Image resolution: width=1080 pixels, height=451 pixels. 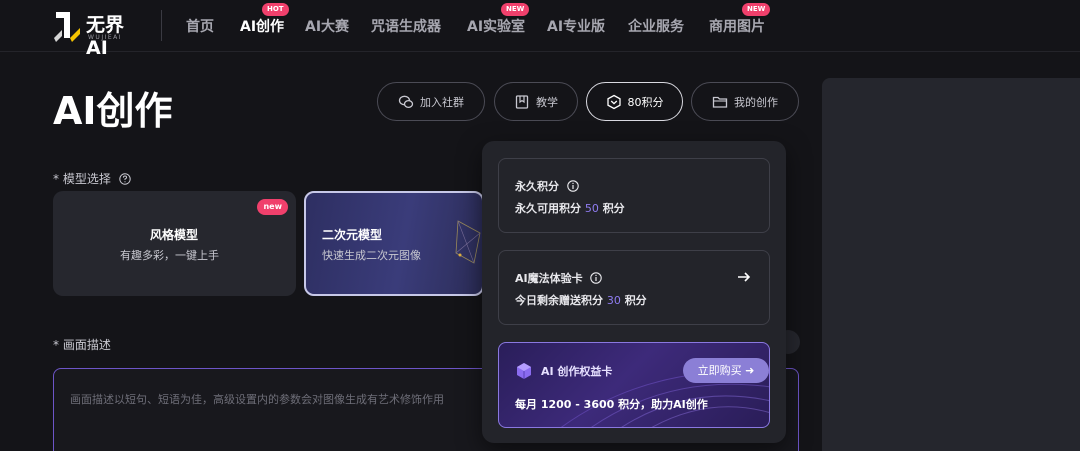 What do you see at coordinates (262, 26) in the screenshot?
I see `nav-item-ai-create: AI创作` at bounding box center [262, 26].